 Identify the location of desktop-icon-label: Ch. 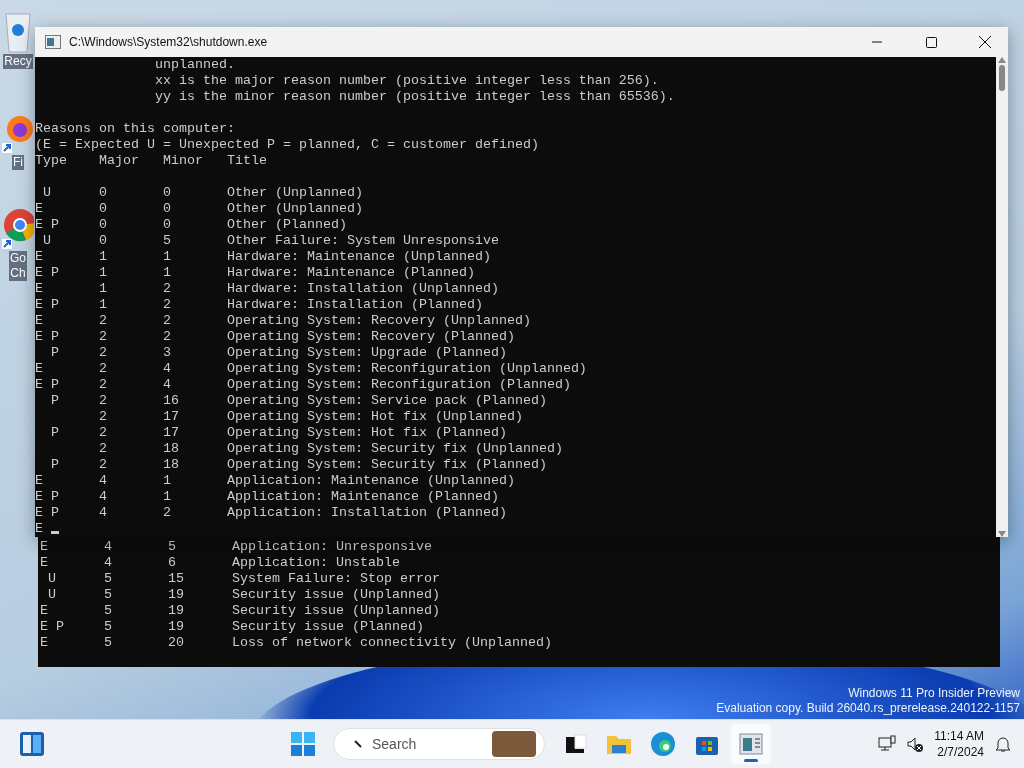
(18, 273).